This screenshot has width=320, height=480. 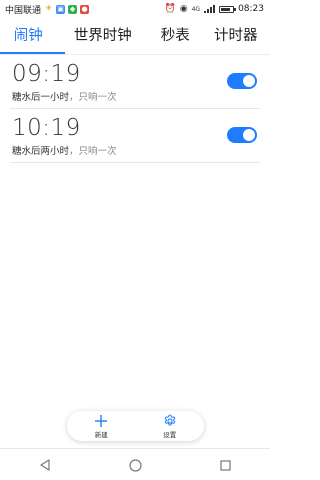 What do you see at coordinates (175, 38) in the screenshot?
I see `tab-stopwatch: 秒表` at bounding box center [175, 38].